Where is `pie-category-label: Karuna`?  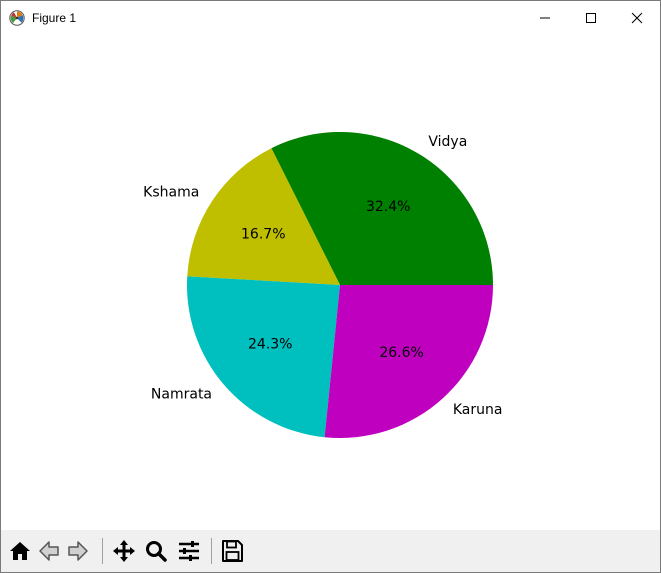 pie-category-label: Karuna is located at coordinates (478, 410).